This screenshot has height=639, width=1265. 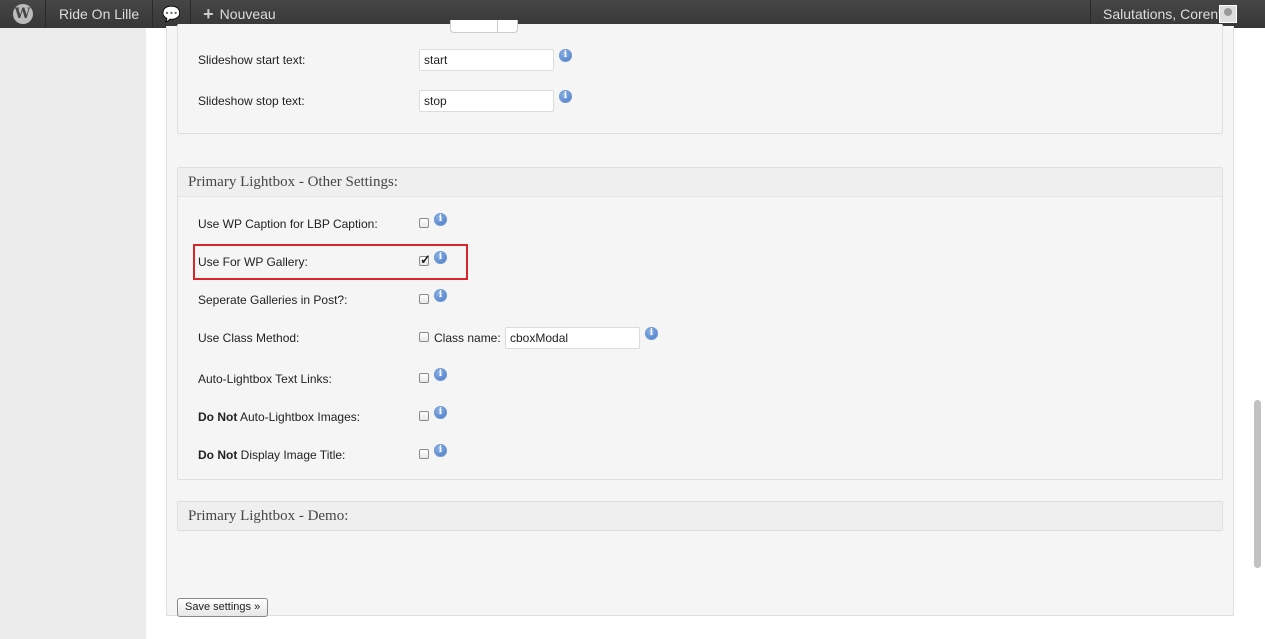 I want to click on plus-icon: +, so click(x=208, y=14).